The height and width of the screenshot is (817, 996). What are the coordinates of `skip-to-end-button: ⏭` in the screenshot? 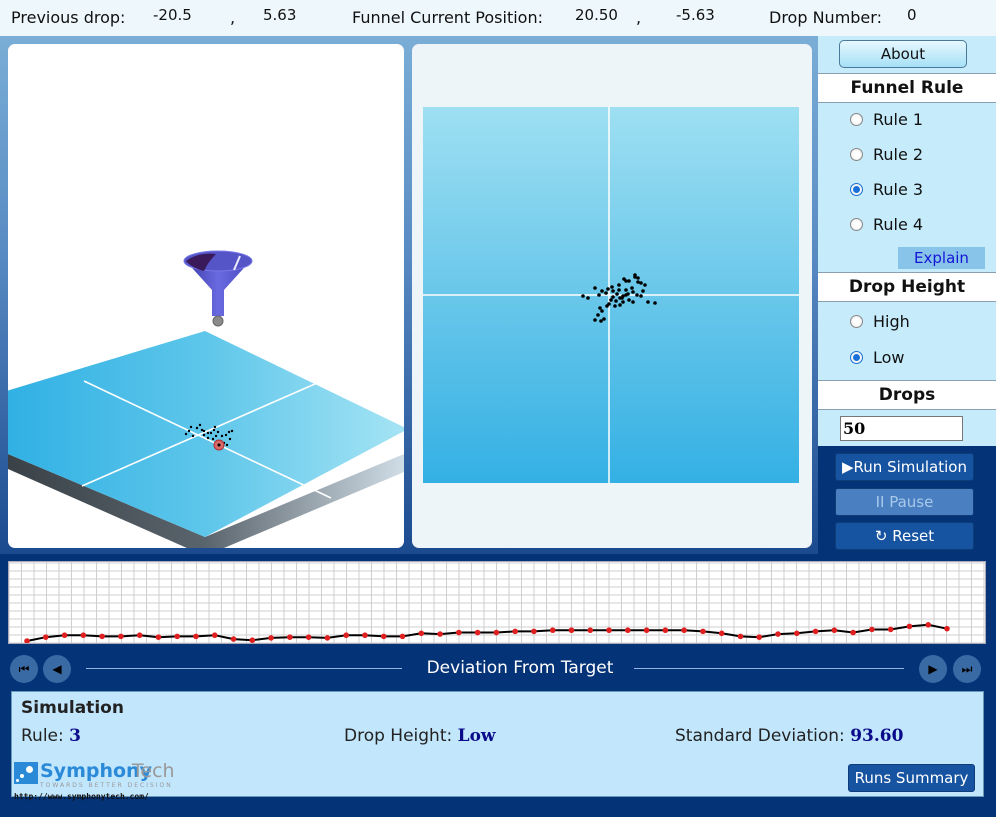 It's located at (967, 669).